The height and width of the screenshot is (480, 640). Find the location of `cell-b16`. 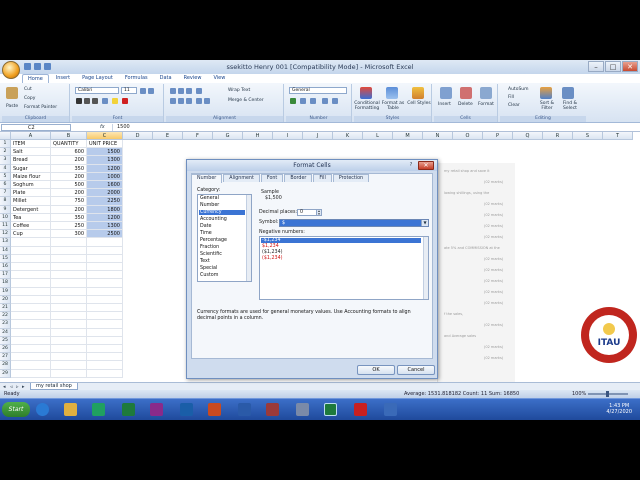

cell-b16 is located at coordinates (69, 267).